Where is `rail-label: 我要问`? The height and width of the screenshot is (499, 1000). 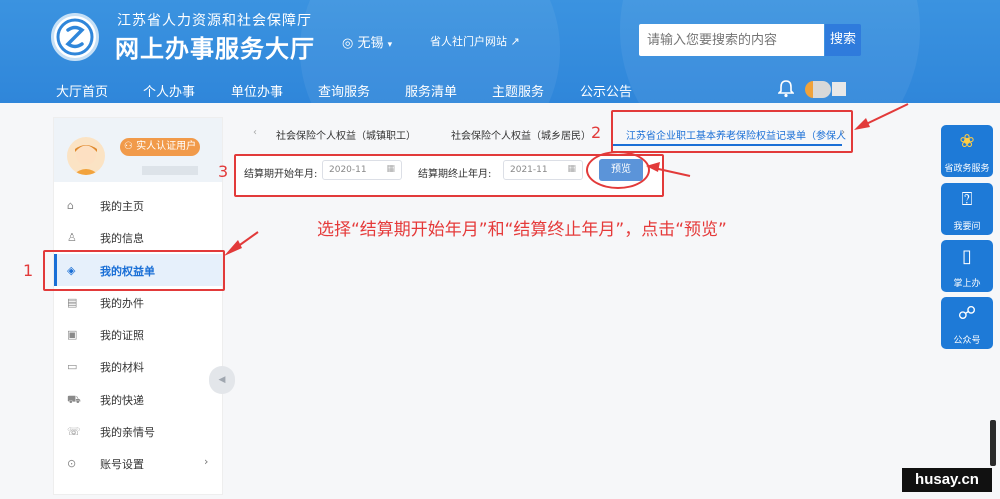
rail-label: 我要问 is located at coordinates (967, 227).